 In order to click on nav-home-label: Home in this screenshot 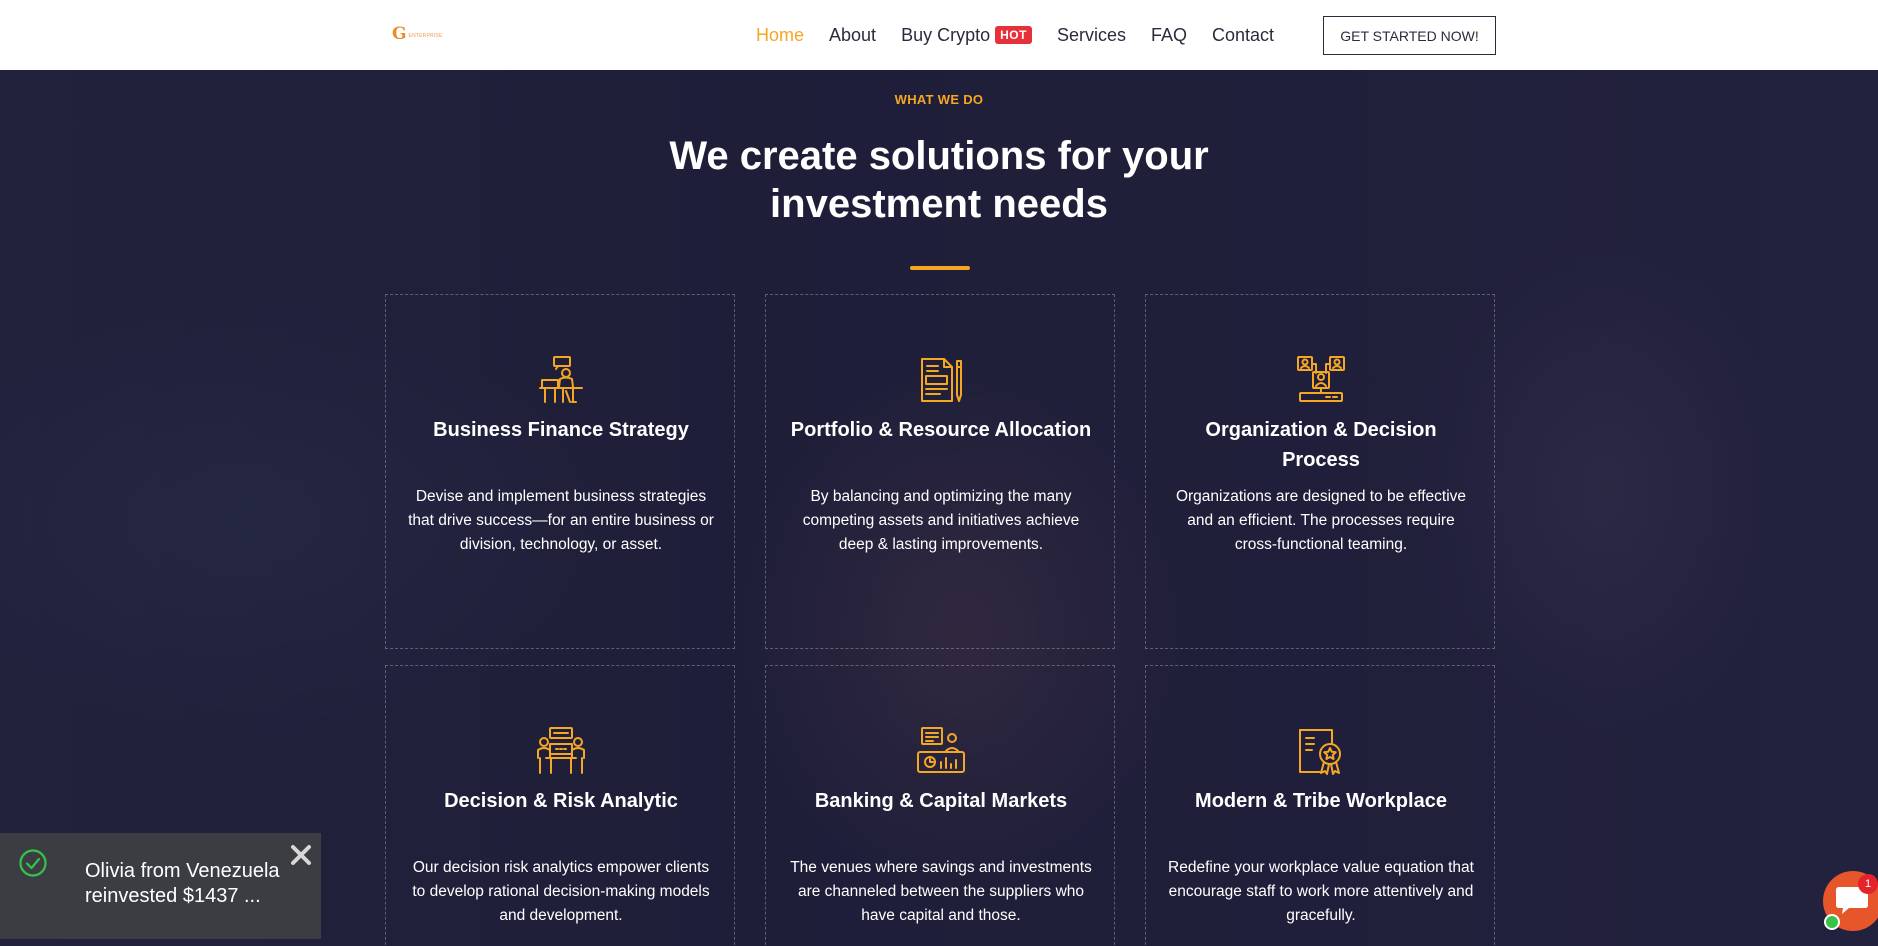, I will do `click(780, 34)`.